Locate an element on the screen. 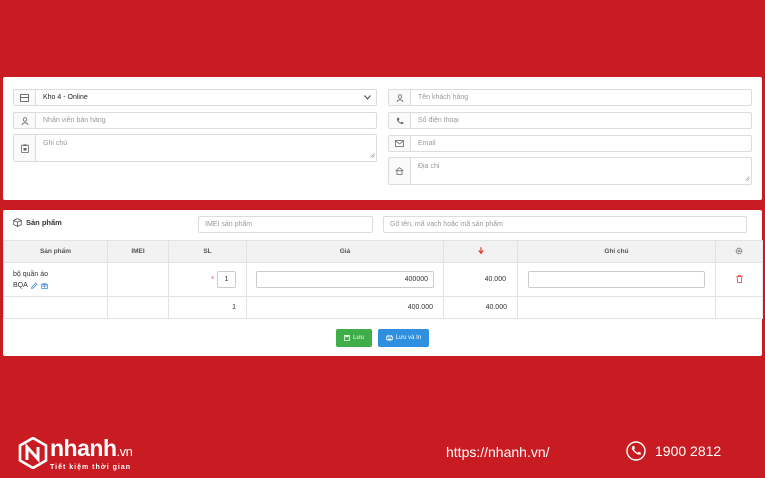 This screenshot has width=765, height=478. trash-icon is located at coordinates (739, 278).